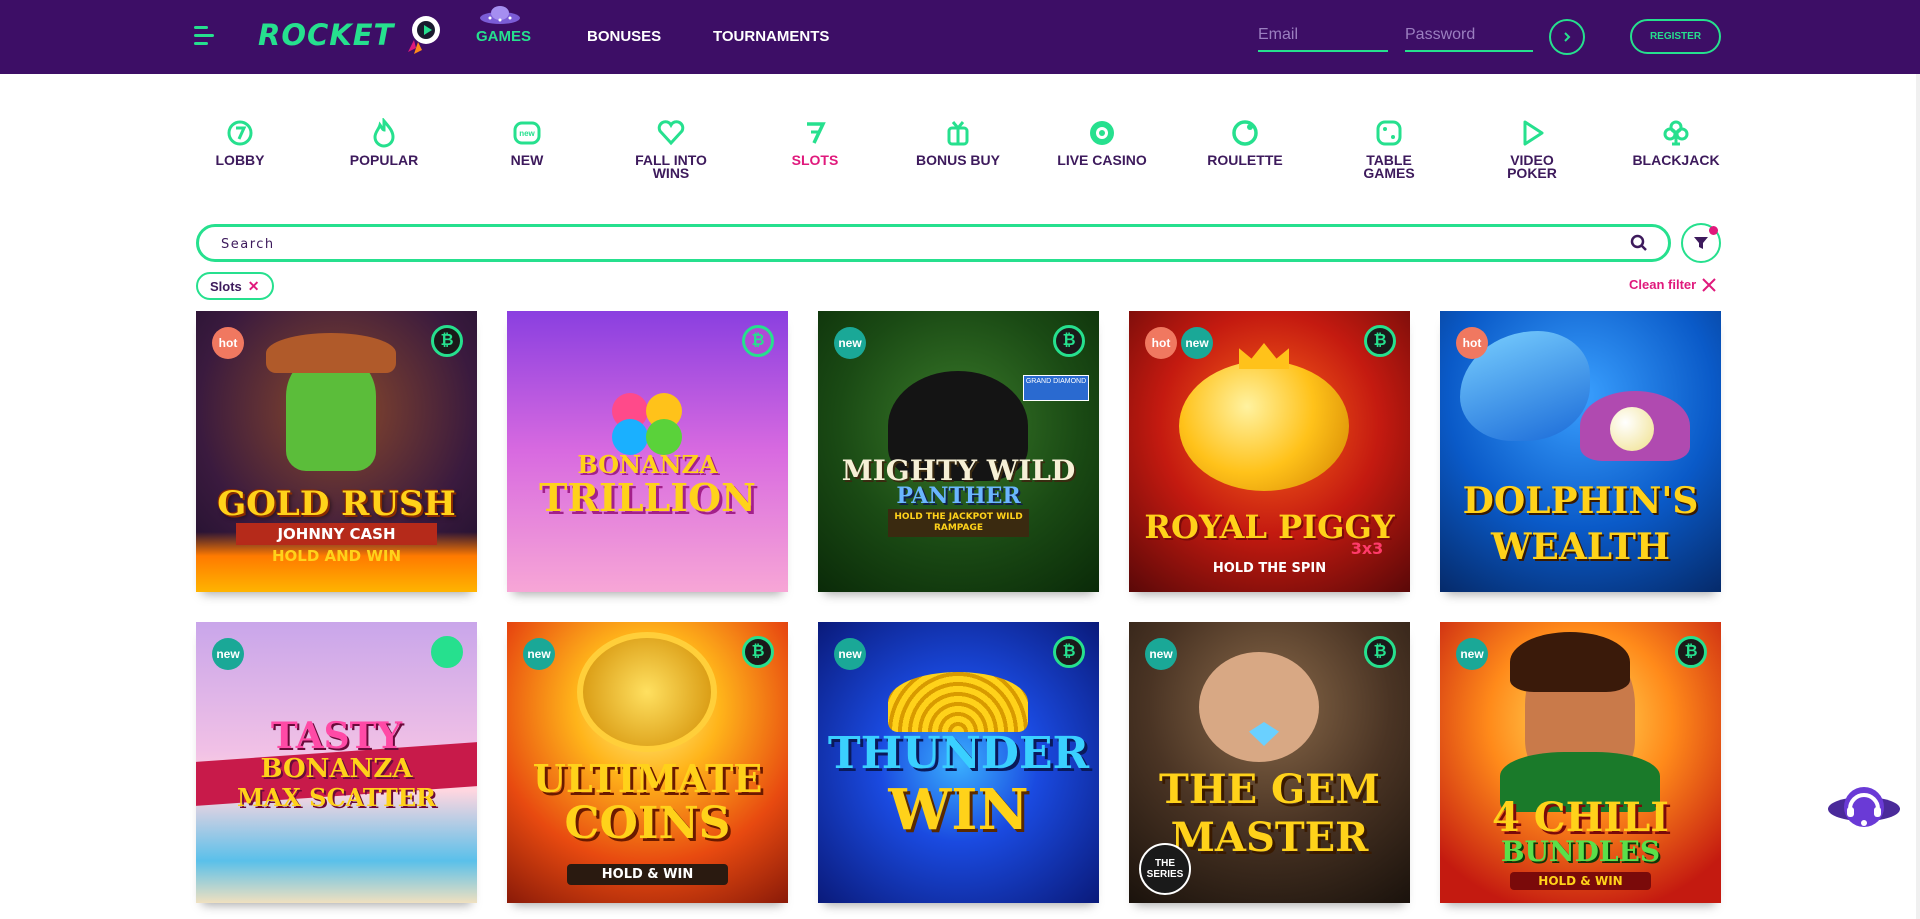 The image size is (1920, 919). Describe the element at coordinates (1580, 851) in the screenshot. I see `game-subtitle: BUNDLES` at that location.